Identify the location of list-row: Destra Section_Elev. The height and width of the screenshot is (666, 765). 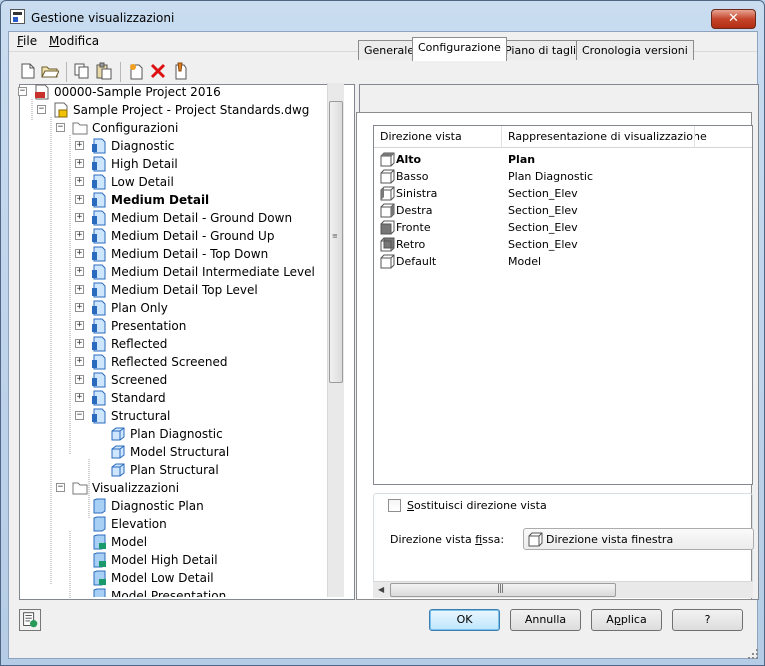
(563, 210).